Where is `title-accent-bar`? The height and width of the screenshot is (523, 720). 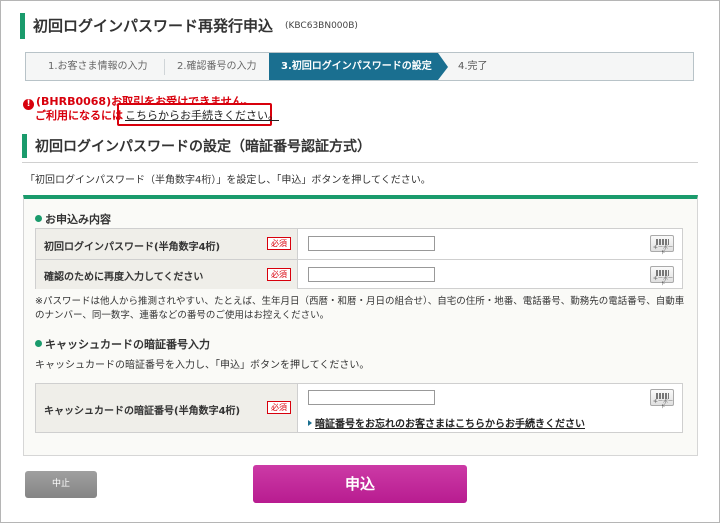 title-accent-bar is located at coordinates (22, 26).